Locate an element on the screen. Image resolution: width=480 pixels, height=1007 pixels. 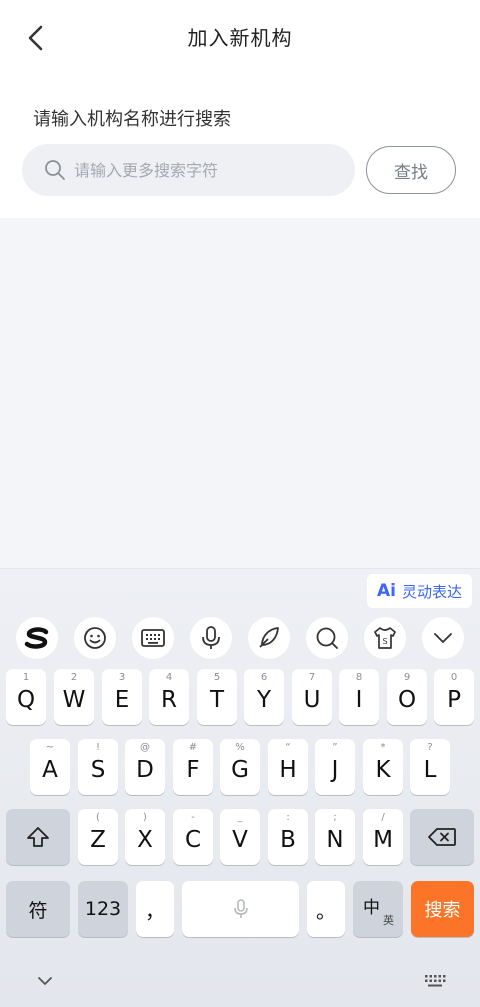
key-s: ! S is located at coordinates (98, 767).